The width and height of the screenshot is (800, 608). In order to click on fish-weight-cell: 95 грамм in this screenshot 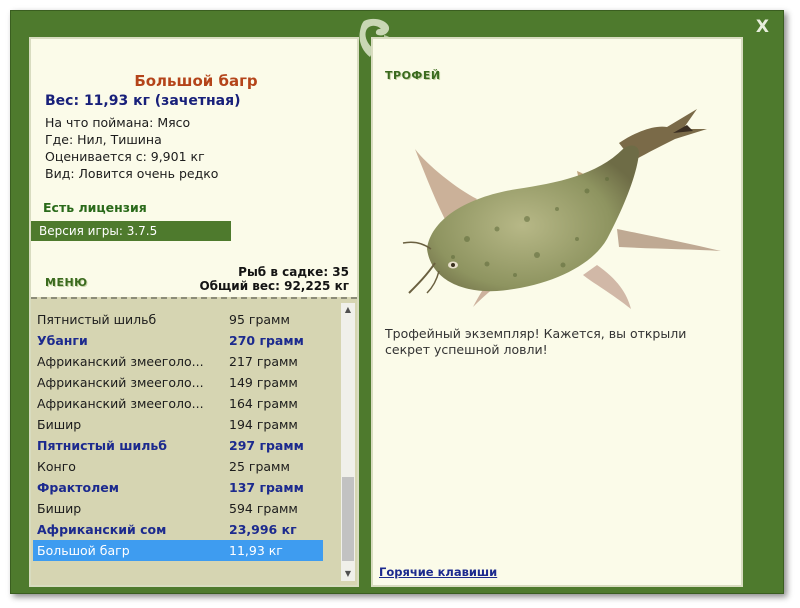, I will do `click(259, 319)`.